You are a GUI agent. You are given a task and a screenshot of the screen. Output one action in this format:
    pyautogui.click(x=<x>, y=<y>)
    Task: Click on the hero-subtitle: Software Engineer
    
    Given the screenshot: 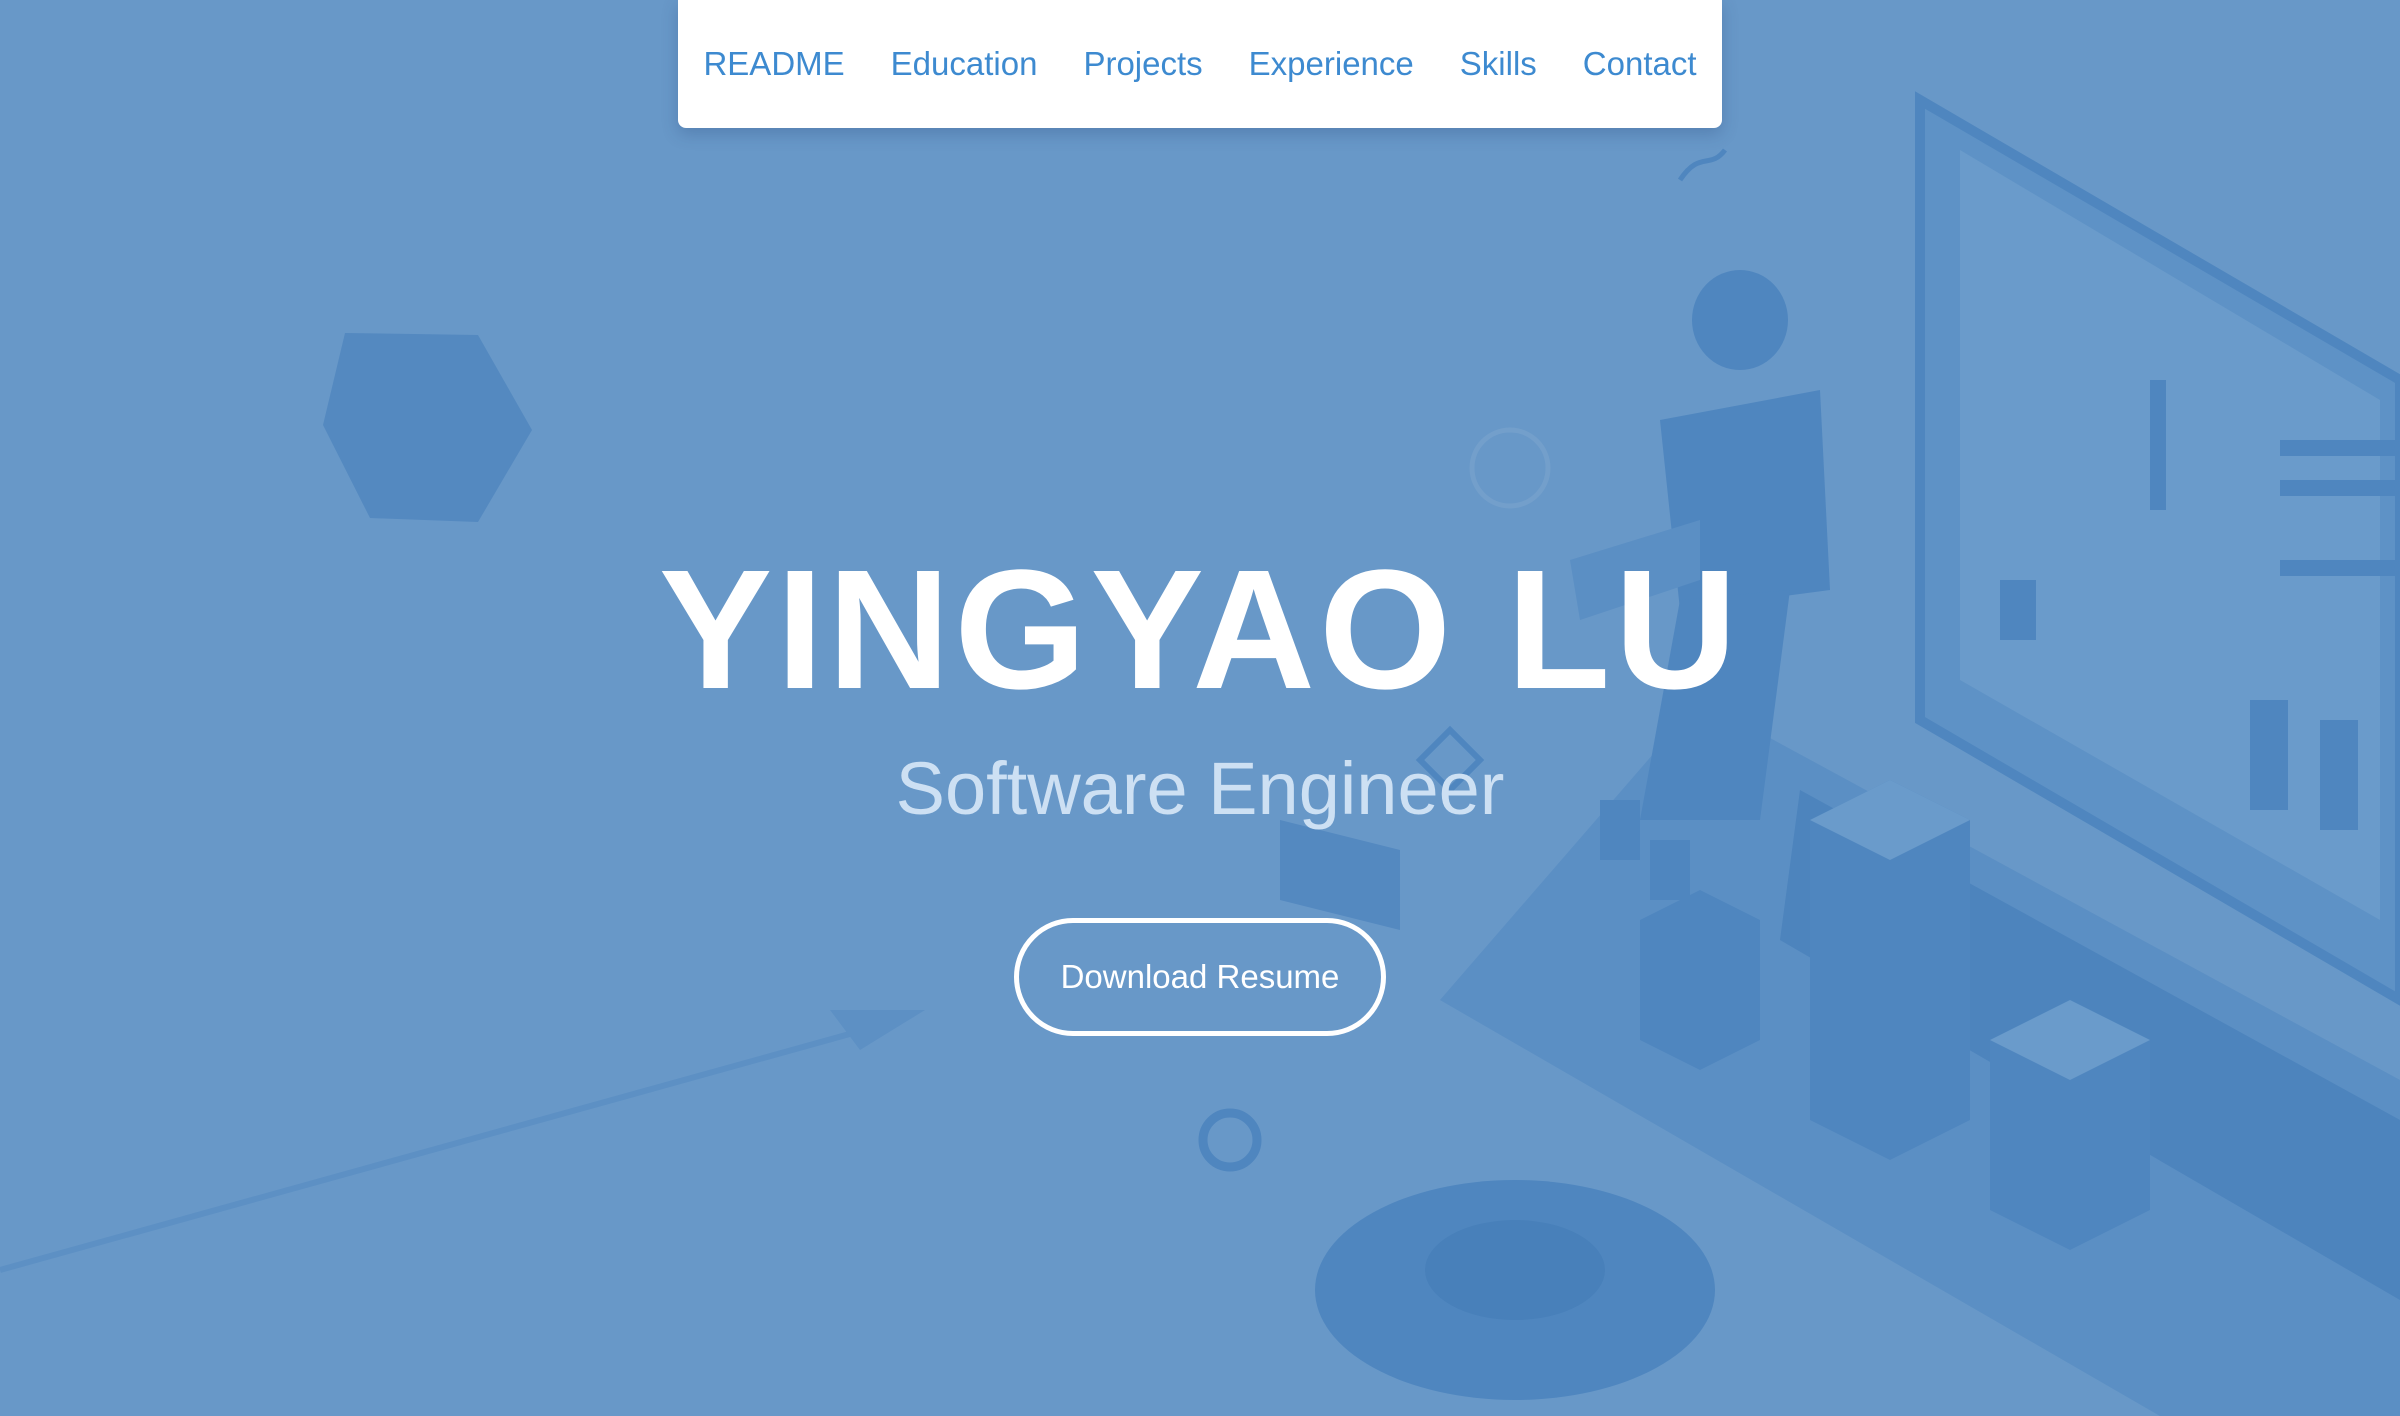 What is the action you would take?
    pyautogui.click(x=1200, y=788)
    